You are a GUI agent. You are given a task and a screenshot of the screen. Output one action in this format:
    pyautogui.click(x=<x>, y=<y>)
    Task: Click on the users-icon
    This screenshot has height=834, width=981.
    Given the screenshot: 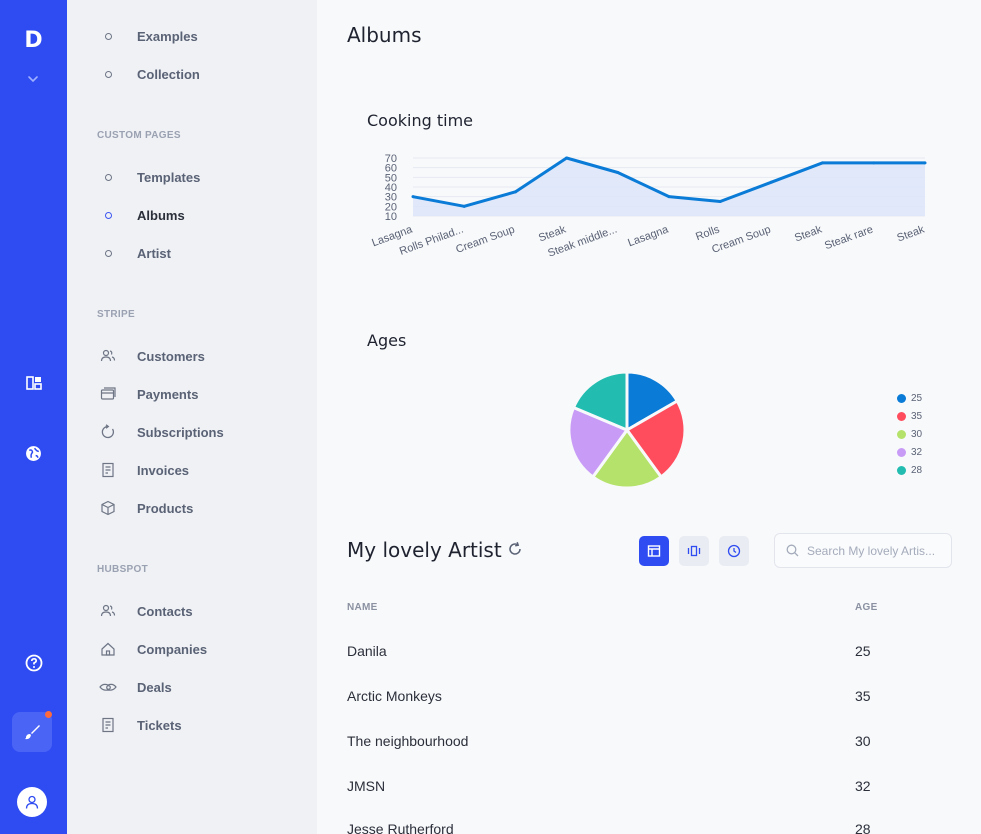 What is the action you would take?
    pyautogui.click(x=108, y=611)
    